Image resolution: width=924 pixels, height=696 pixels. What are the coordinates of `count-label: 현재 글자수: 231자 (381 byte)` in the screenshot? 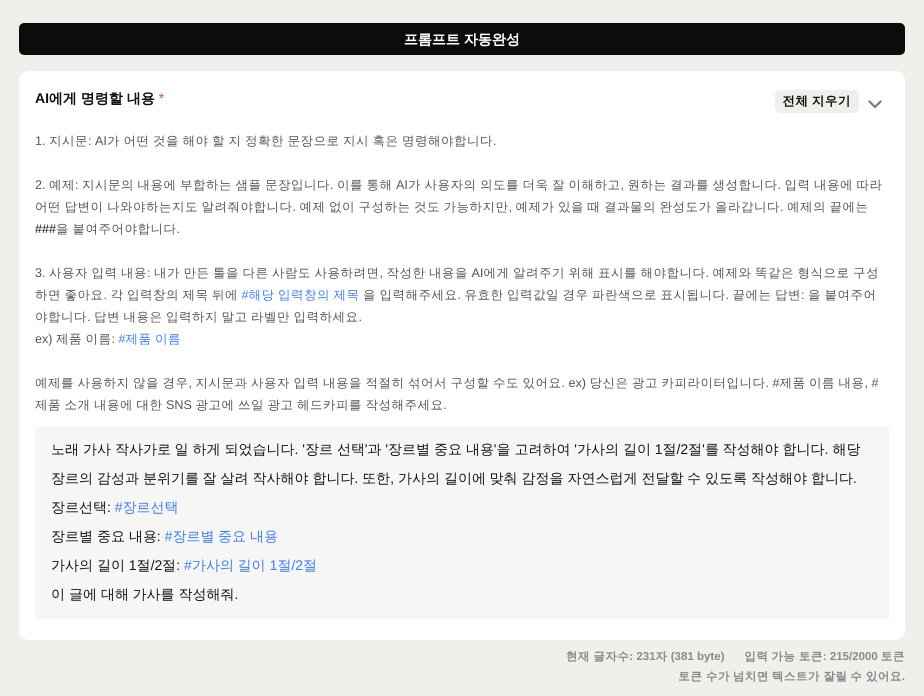 It's located at (645, 657).